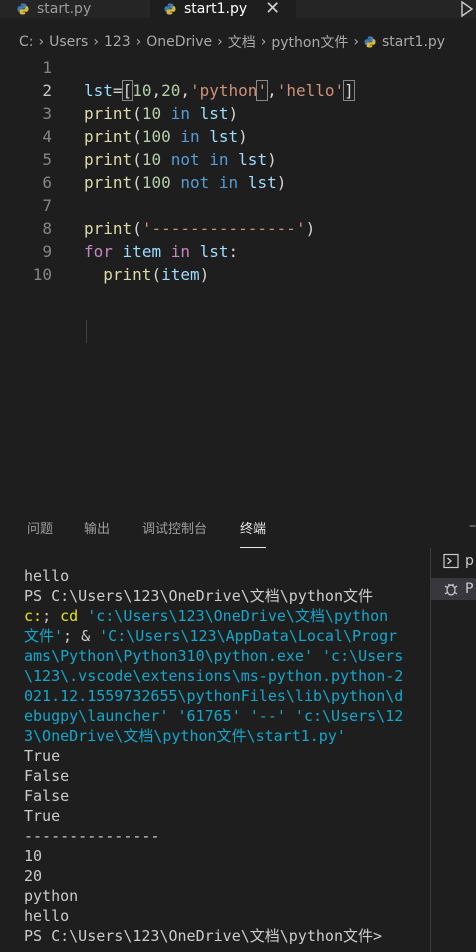 This screenshot has height=952, width=476. Describe the element at coordinates (96, 42) in the screenshot. I see `chevron-right-icon: ›` at that location.